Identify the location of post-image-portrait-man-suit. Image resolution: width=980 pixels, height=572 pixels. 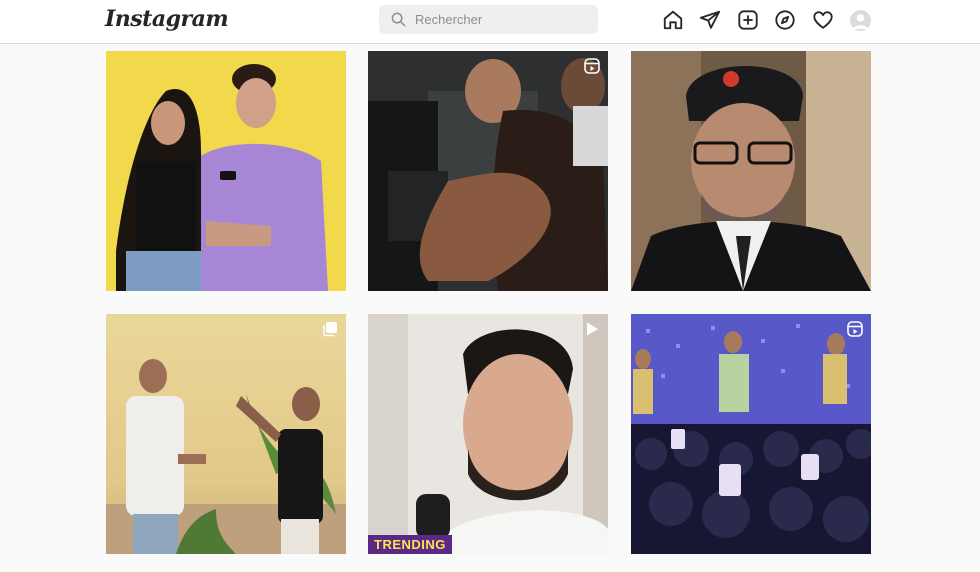
(751, 171).